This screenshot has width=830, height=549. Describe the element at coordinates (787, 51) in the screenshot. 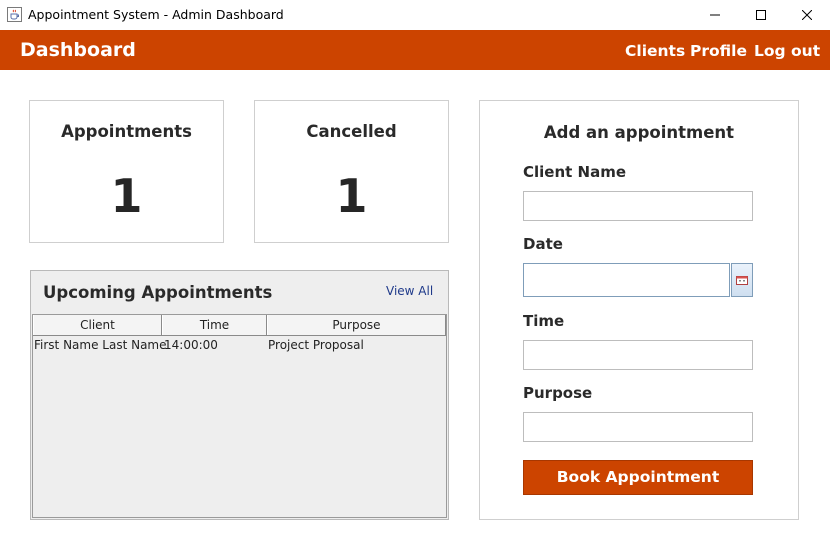

I see `nav-logout-link: Log out` at that location.